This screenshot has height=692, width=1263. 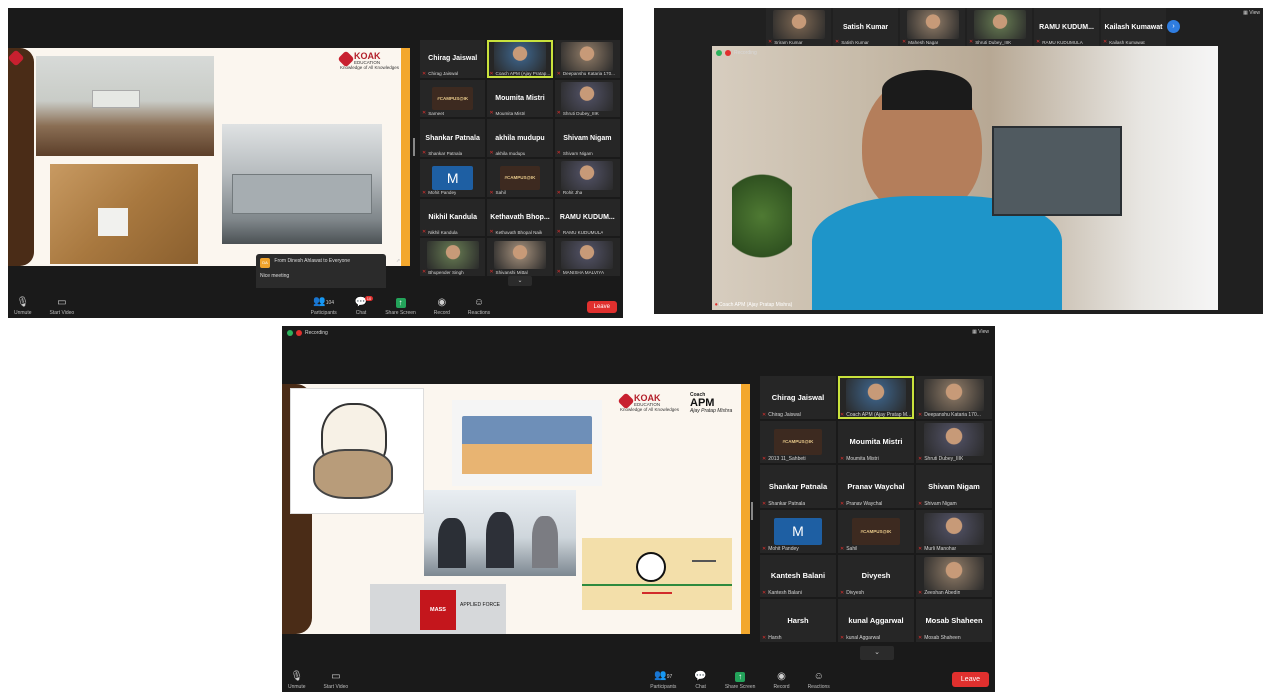 What do you see at coordinates (940, 504) in the screenshot?
I see `participant-label-text: Shivam Nigam` at bounding box center [940, 504].